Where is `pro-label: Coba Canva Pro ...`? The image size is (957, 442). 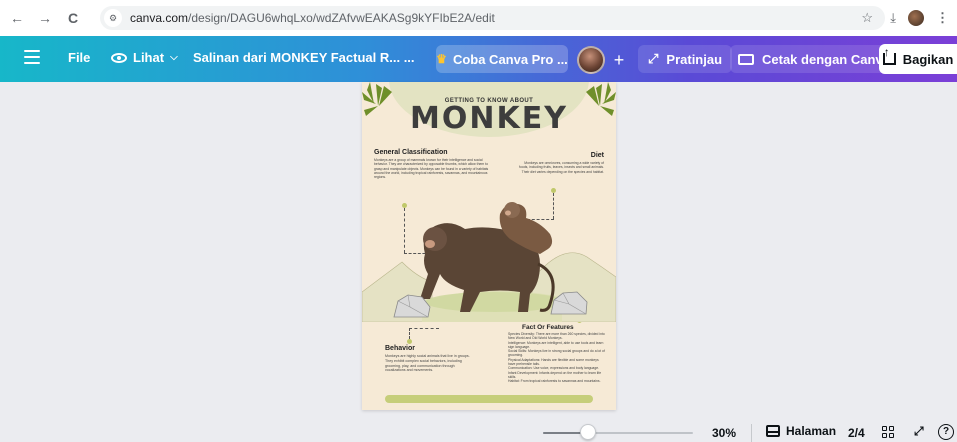
pro-label: Coba Canva Pro ... is located at coordinates (510, 59).